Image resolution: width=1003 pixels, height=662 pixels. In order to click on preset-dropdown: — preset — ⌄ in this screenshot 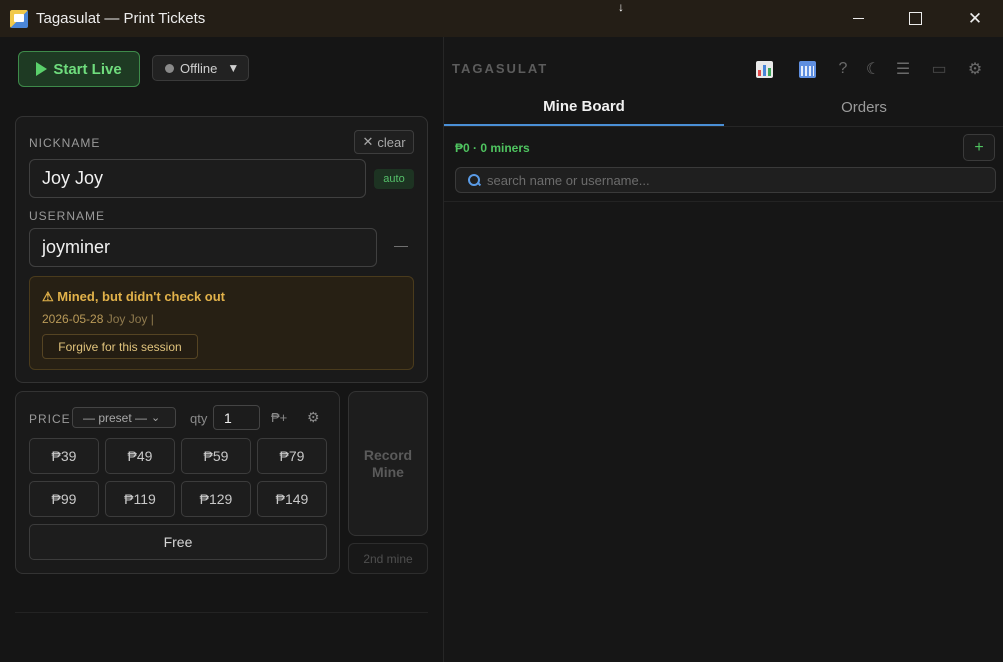, I will do `click(124, 417)`.